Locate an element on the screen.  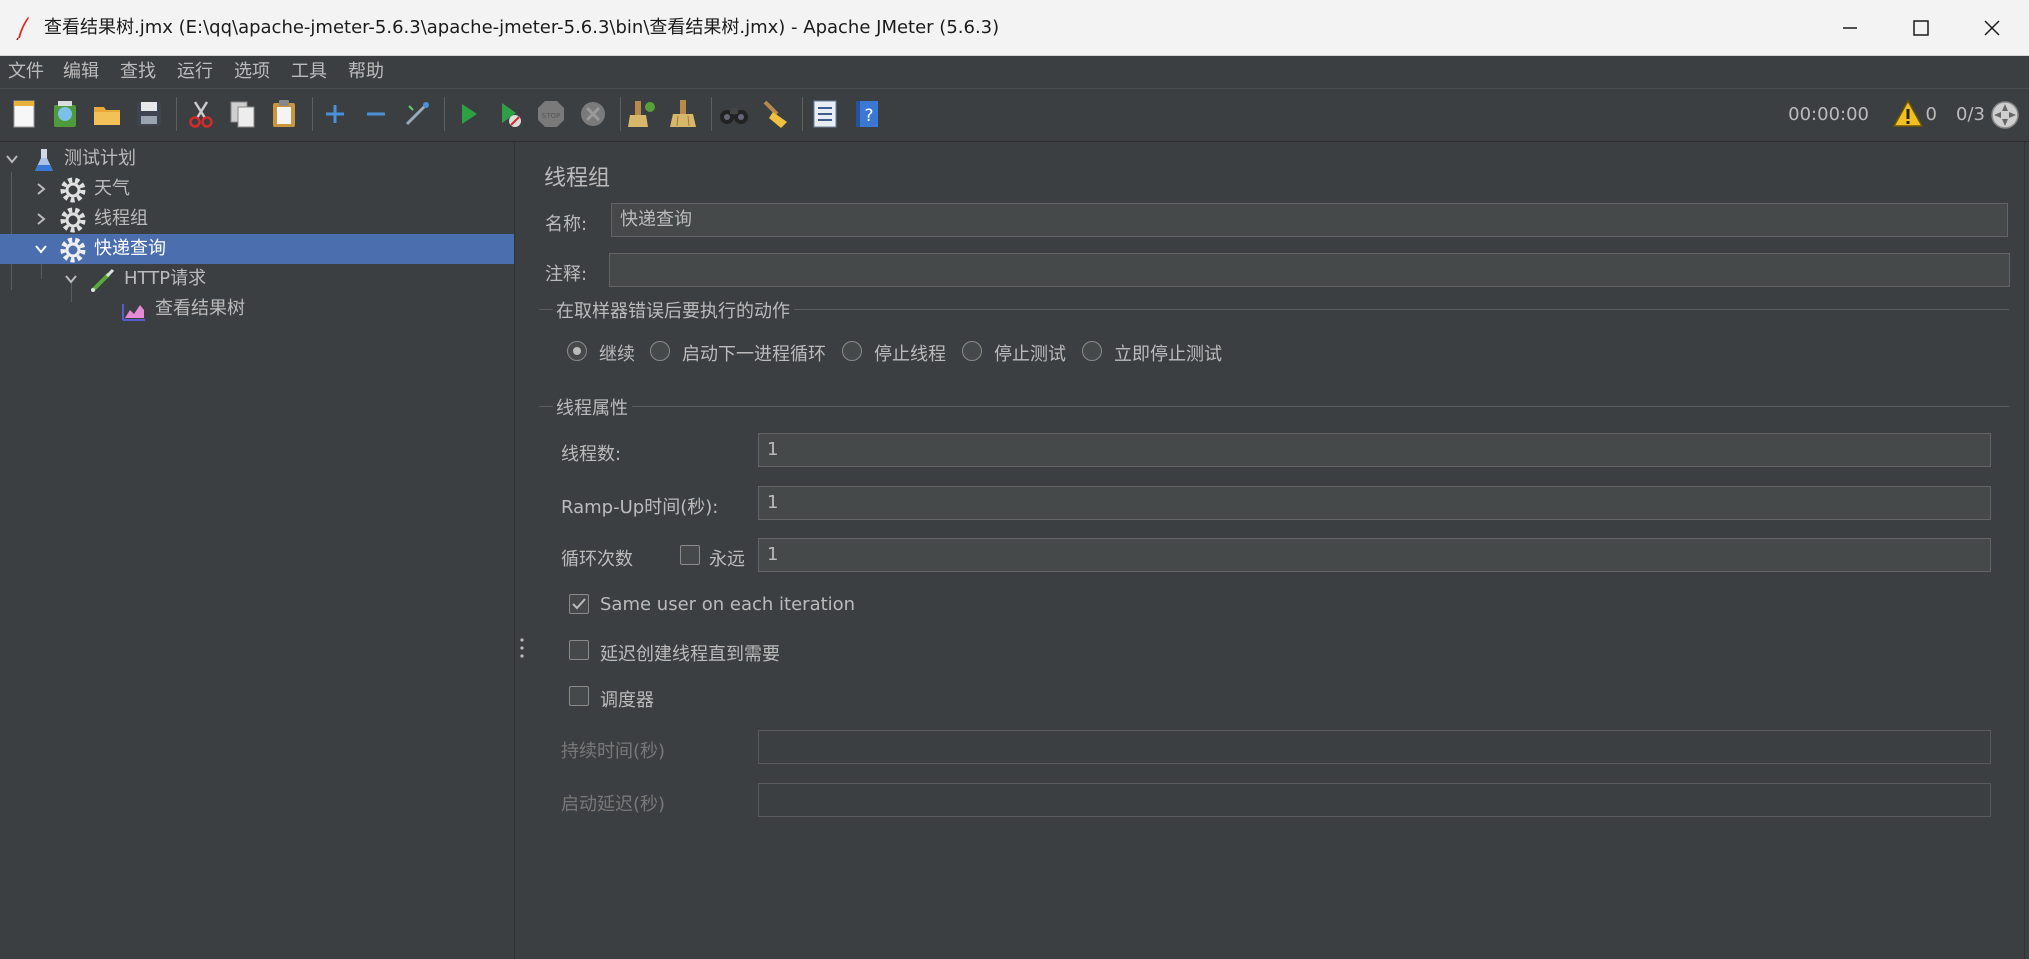
tree-item-label: 查看结果树 is located at coordinates (200, 308).